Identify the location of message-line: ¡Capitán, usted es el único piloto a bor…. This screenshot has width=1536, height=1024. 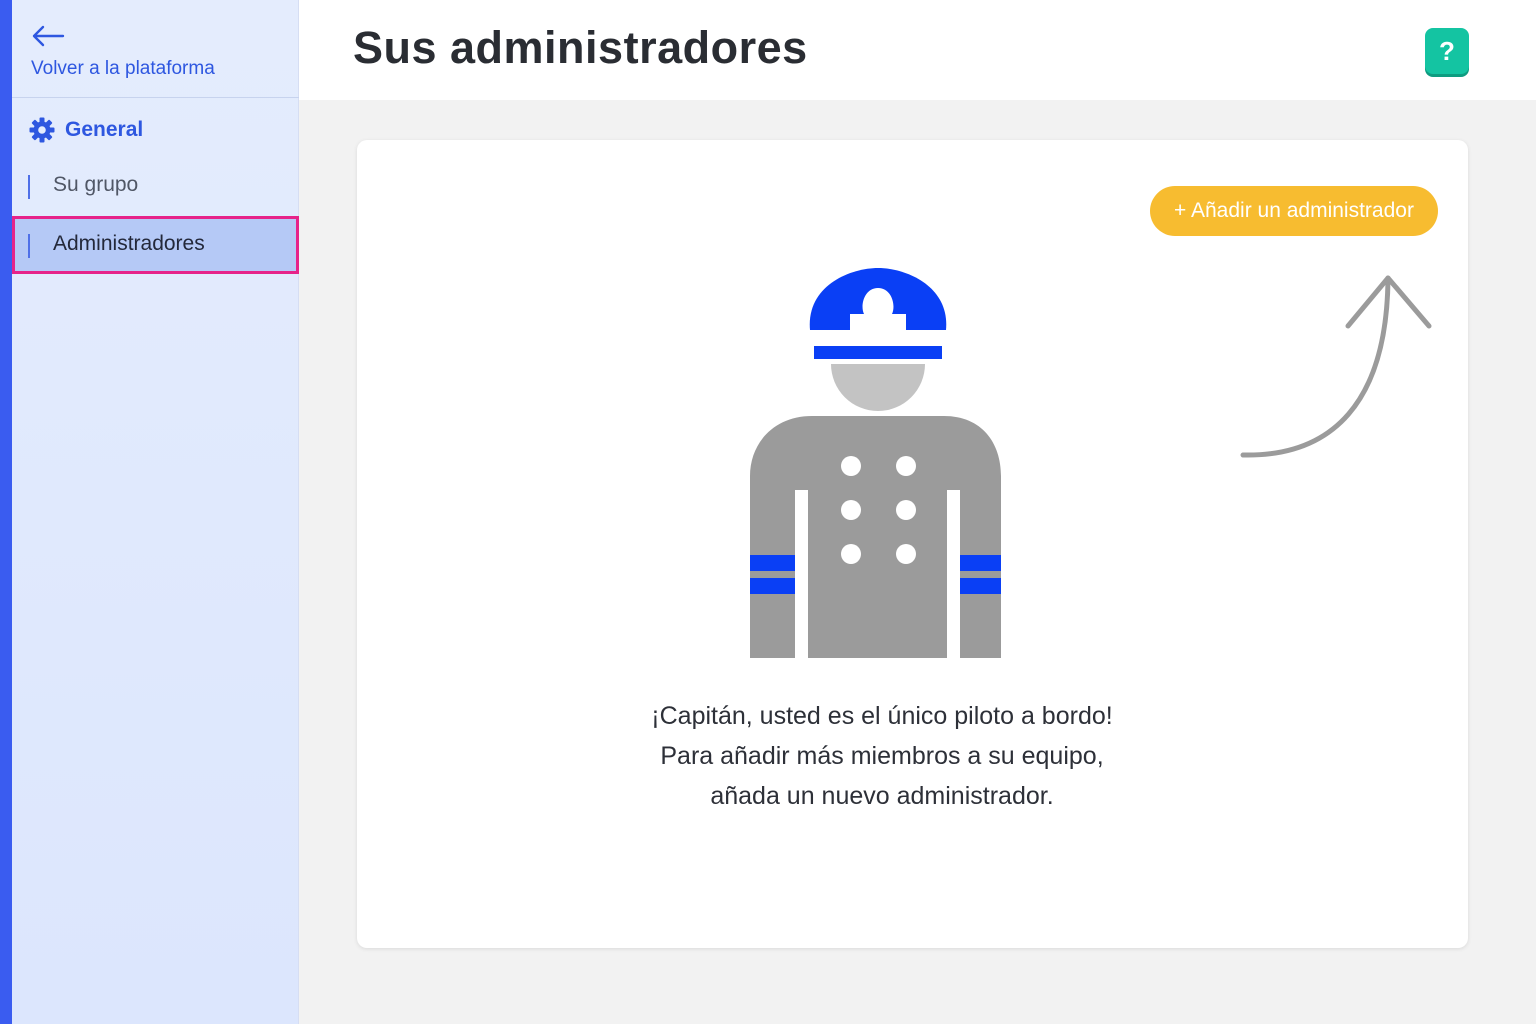
(882, 716).